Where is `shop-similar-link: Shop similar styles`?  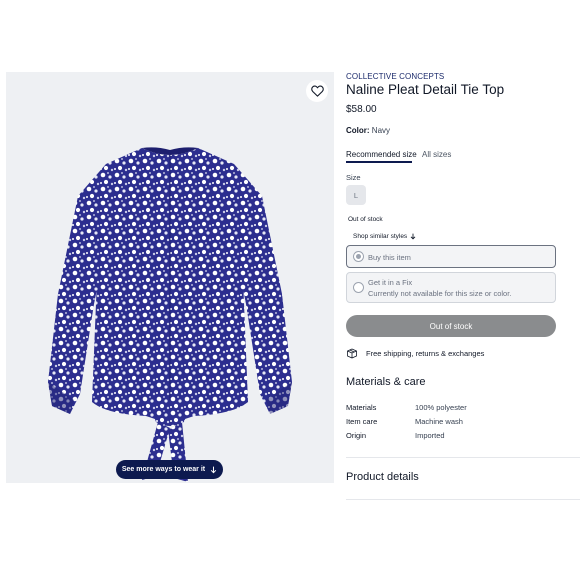 shop-similar-link: Shop similar styles is located at coordinates (384, 236).